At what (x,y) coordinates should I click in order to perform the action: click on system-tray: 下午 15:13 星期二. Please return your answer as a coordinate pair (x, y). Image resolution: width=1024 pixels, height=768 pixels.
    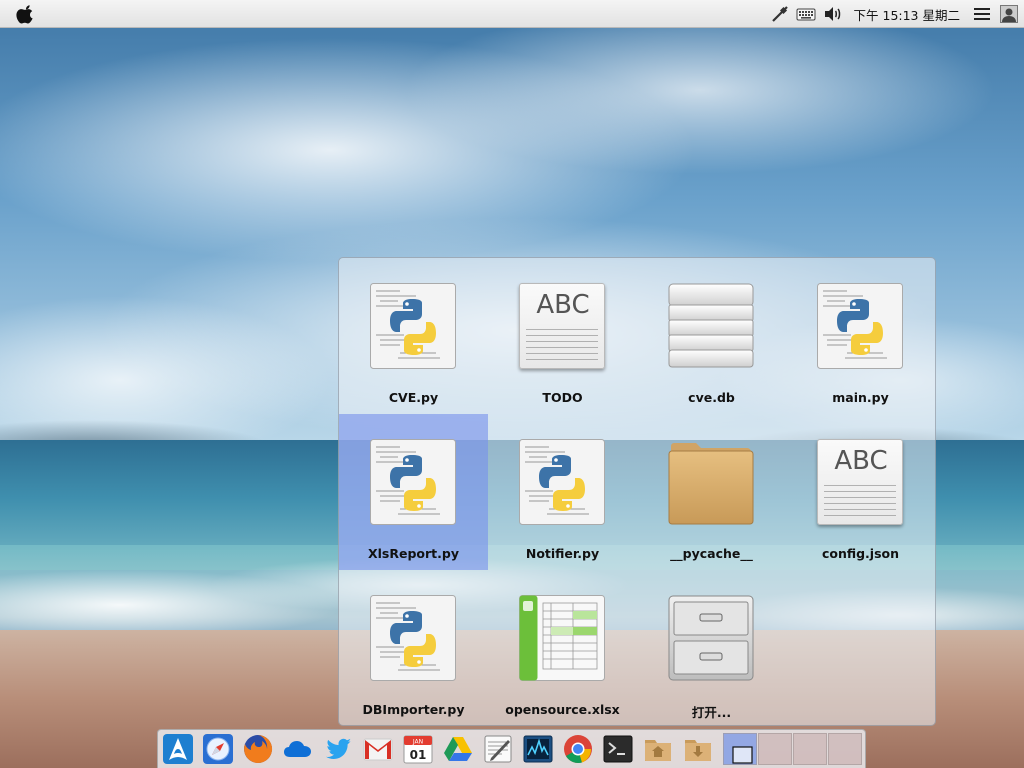
    Looking at the image, I should click on (896, 14).